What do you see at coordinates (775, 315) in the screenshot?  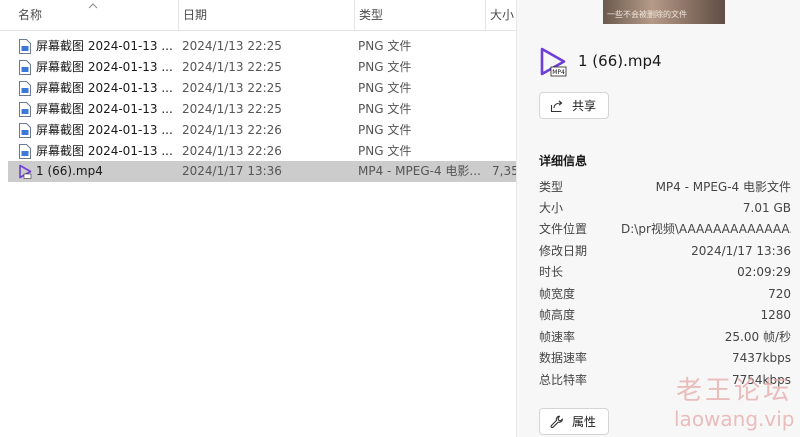 I see `property-value: 1280` at bounding box center [775, 315].